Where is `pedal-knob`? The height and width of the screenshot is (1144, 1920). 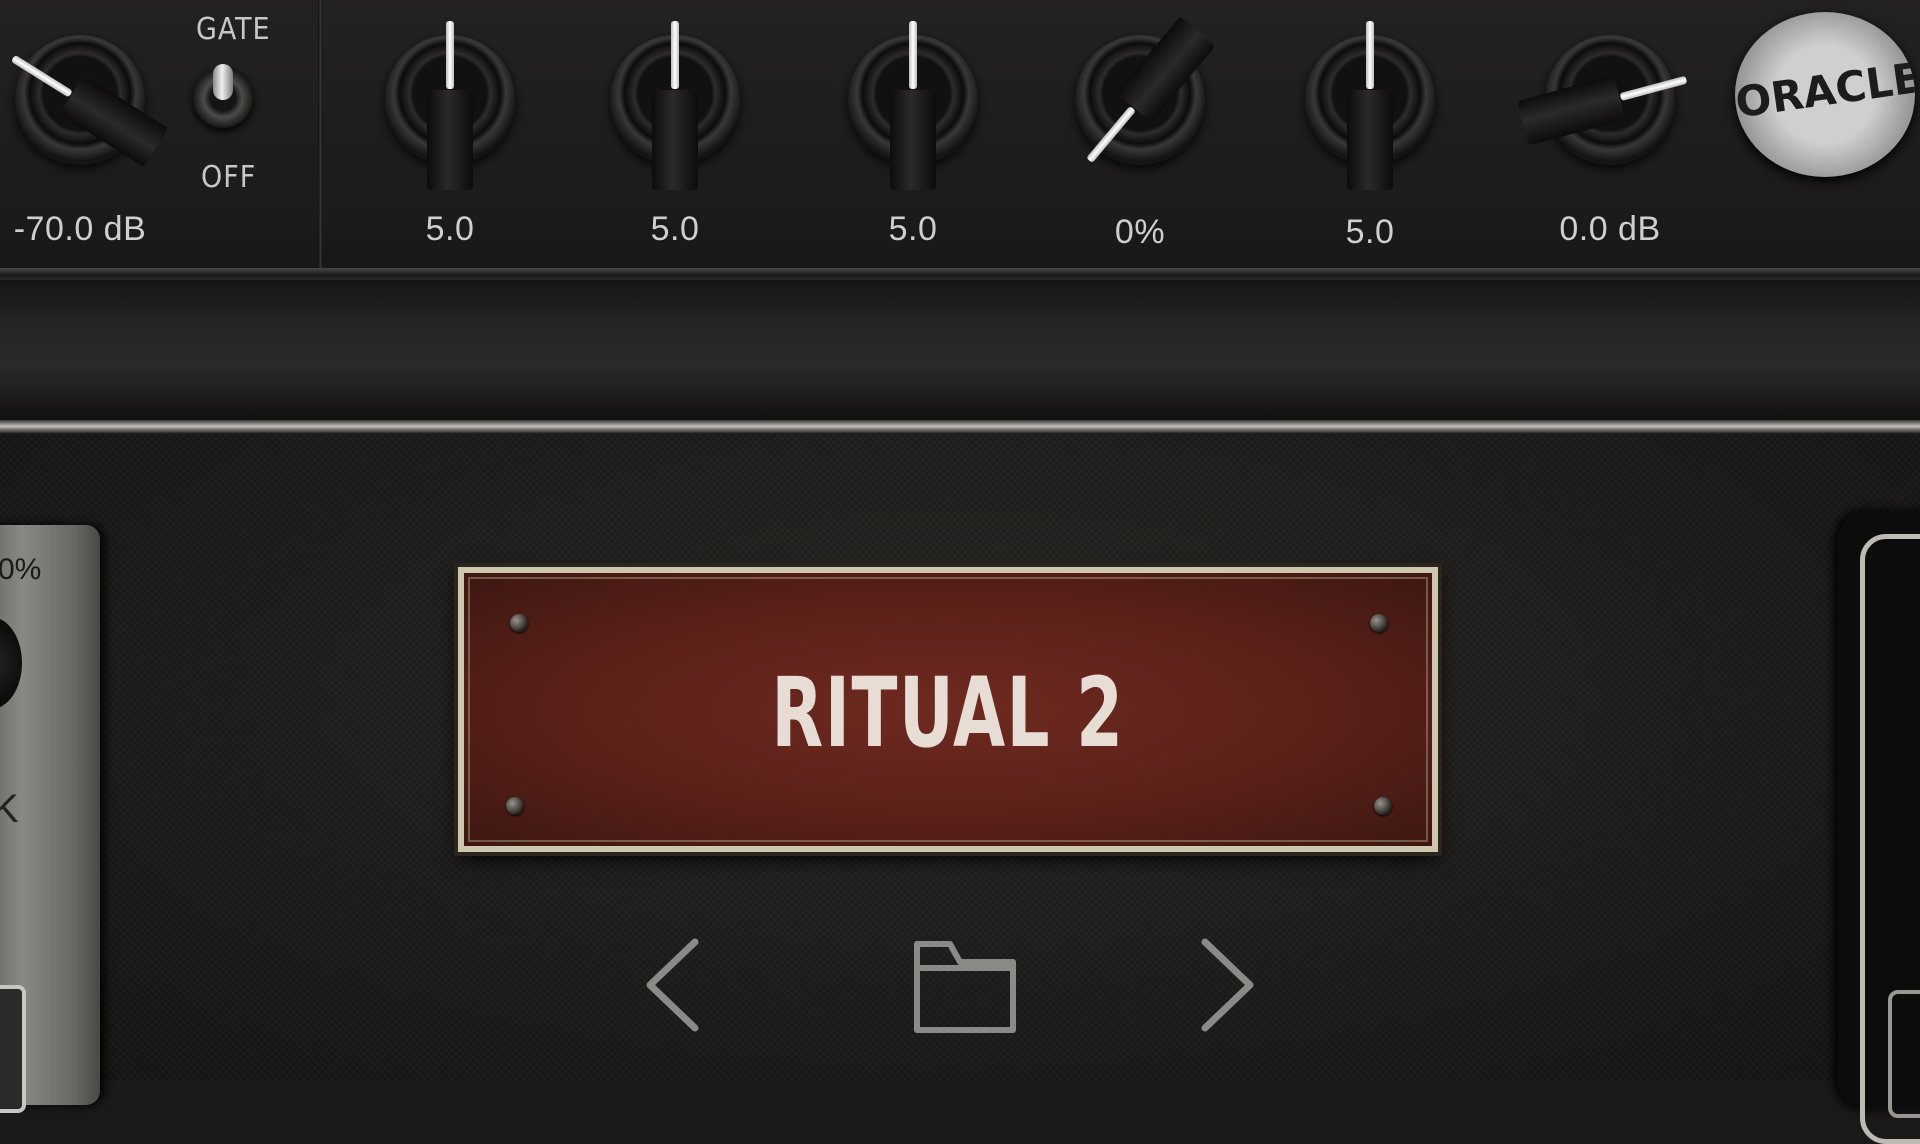
pedal-knob is located at coordinates (11, 663).